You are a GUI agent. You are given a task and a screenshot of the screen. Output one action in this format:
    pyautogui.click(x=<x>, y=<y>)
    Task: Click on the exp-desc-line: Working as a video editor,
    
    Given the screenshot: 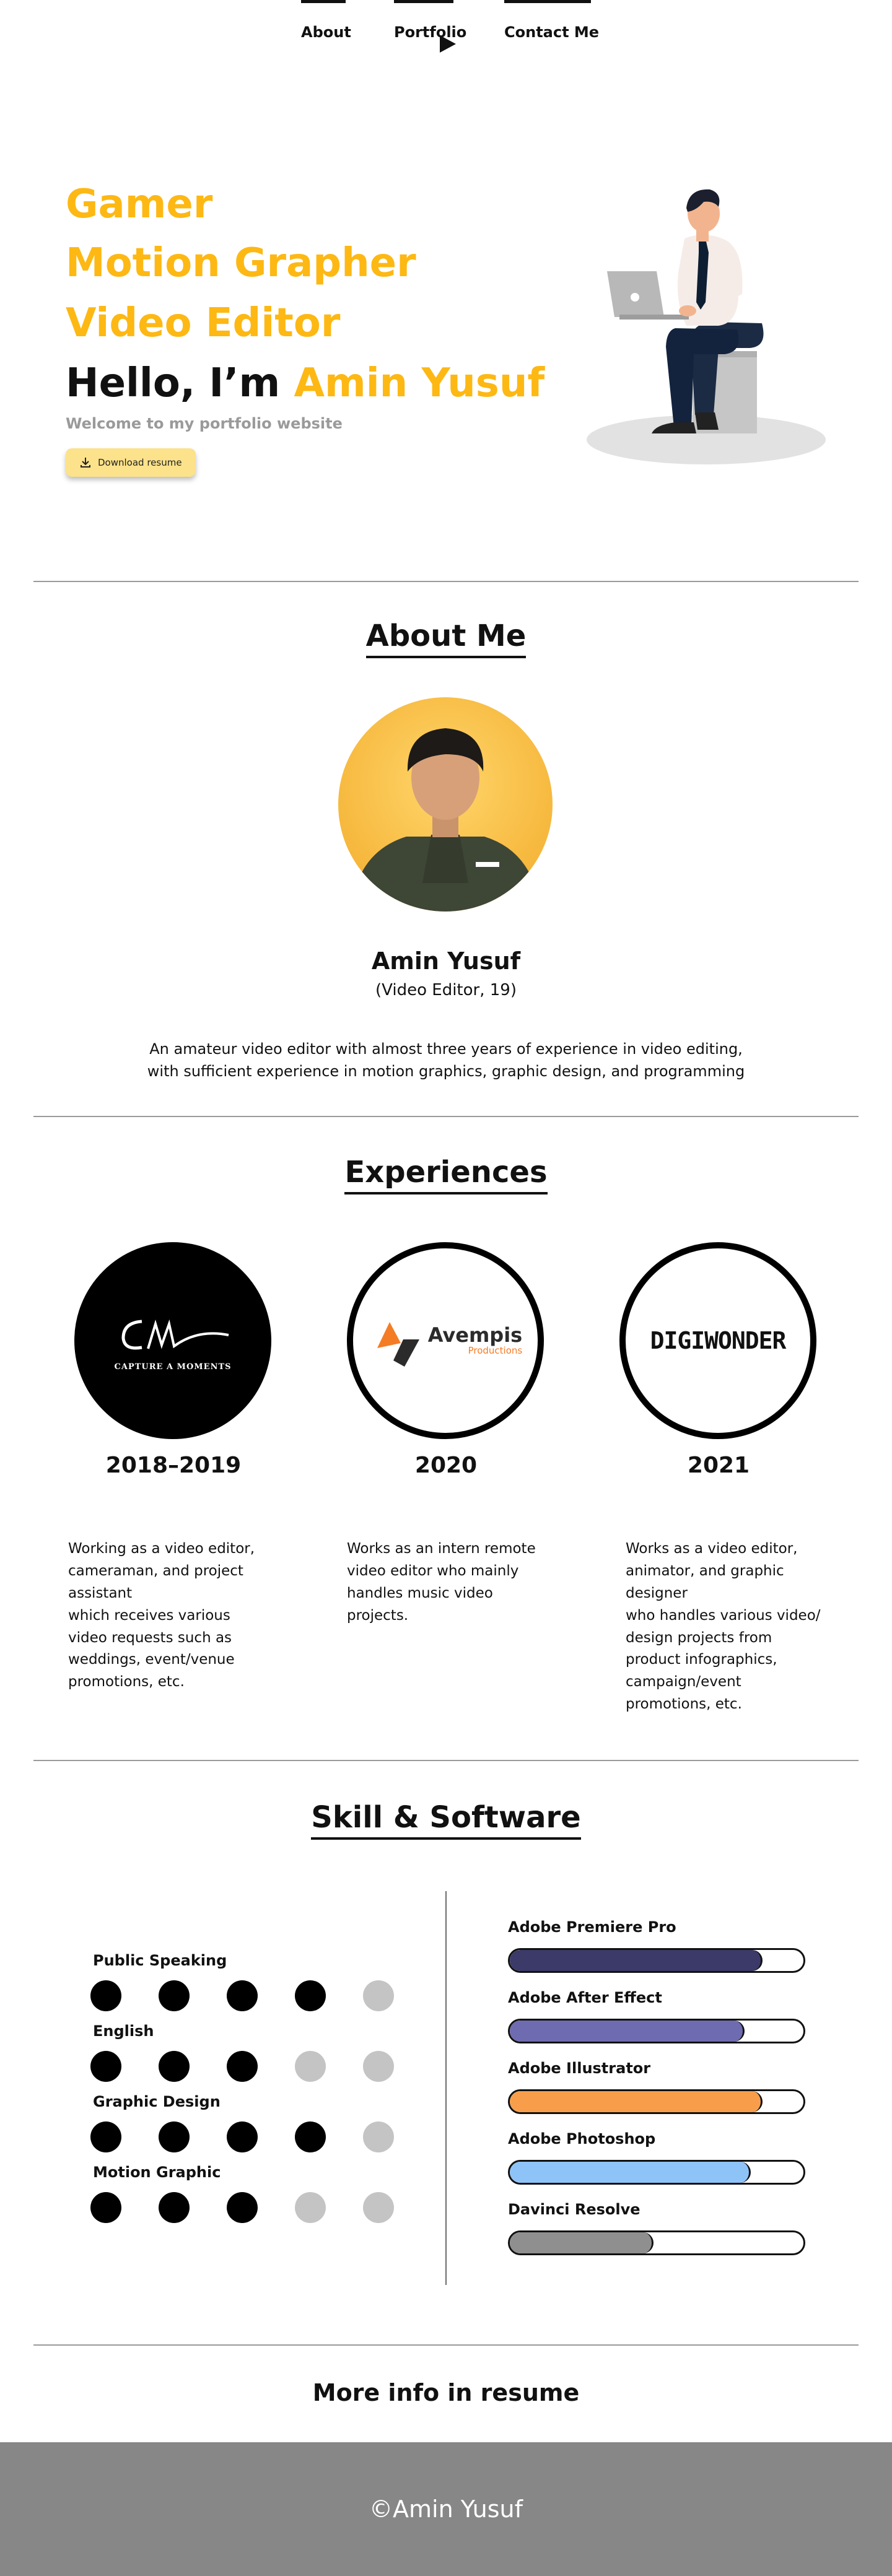 What is the action you would take?
    pyautogui.click(x=161, y=1549)
    